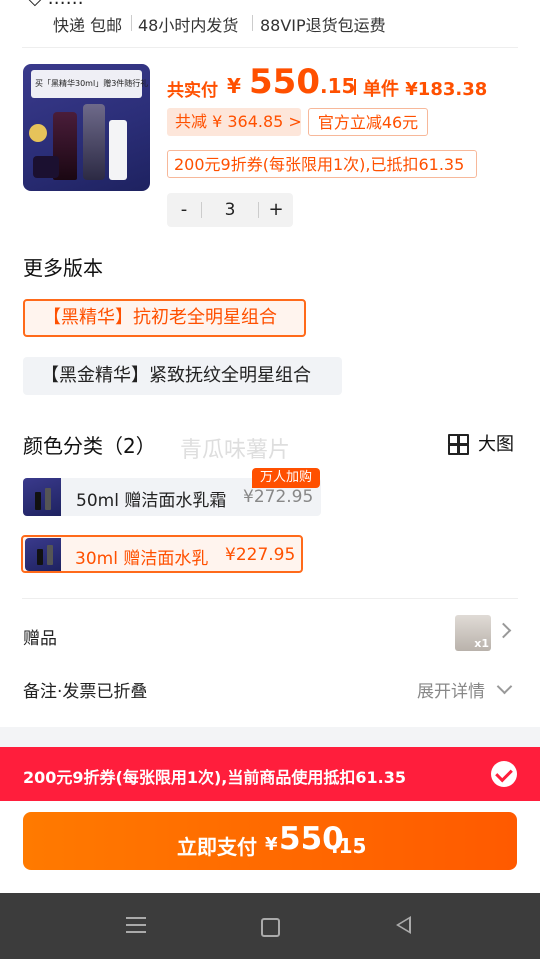 This screenshot has height=959, width=540. Describe the element at coordinates (89, 446) in the screenshot. I see `color-category-title: 颜色分类（2）` at that location.